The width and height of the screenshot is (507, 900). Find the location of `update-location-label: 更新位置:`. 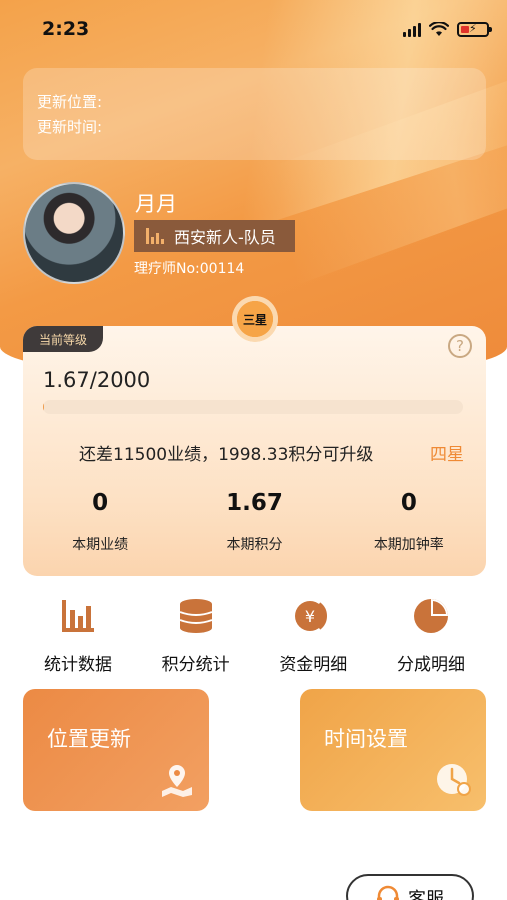

update-location-label: 更新位置: is located at coordinates (70, 102).